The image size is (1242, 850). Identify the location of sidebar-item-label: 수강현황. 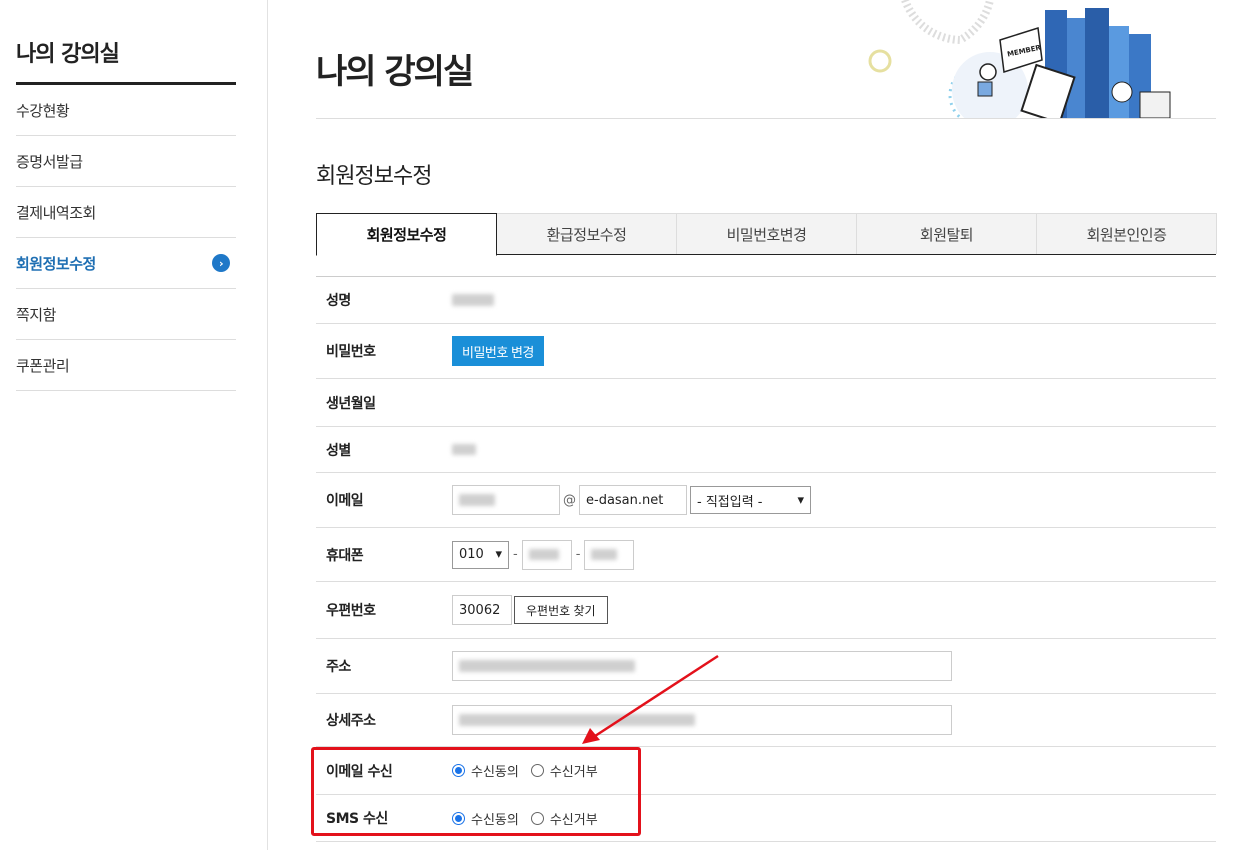
(43, 110).